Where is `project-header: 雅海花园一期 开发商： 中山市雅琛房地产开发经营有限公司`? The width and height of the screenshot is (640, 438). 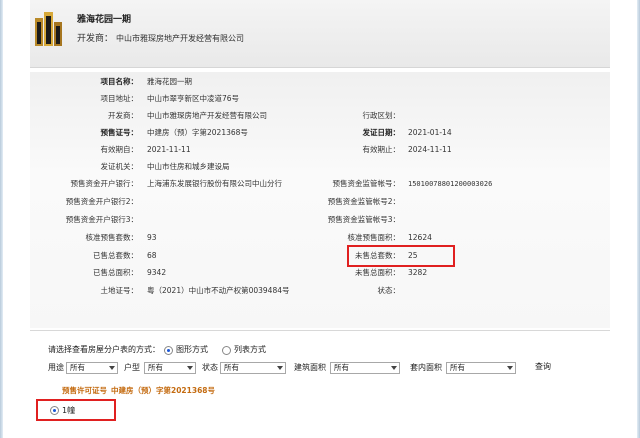 project-header: 雅海花园一期 开发商： 中山市雅琛房地产开发经营有限公司 is located at coordinates (320, 34).